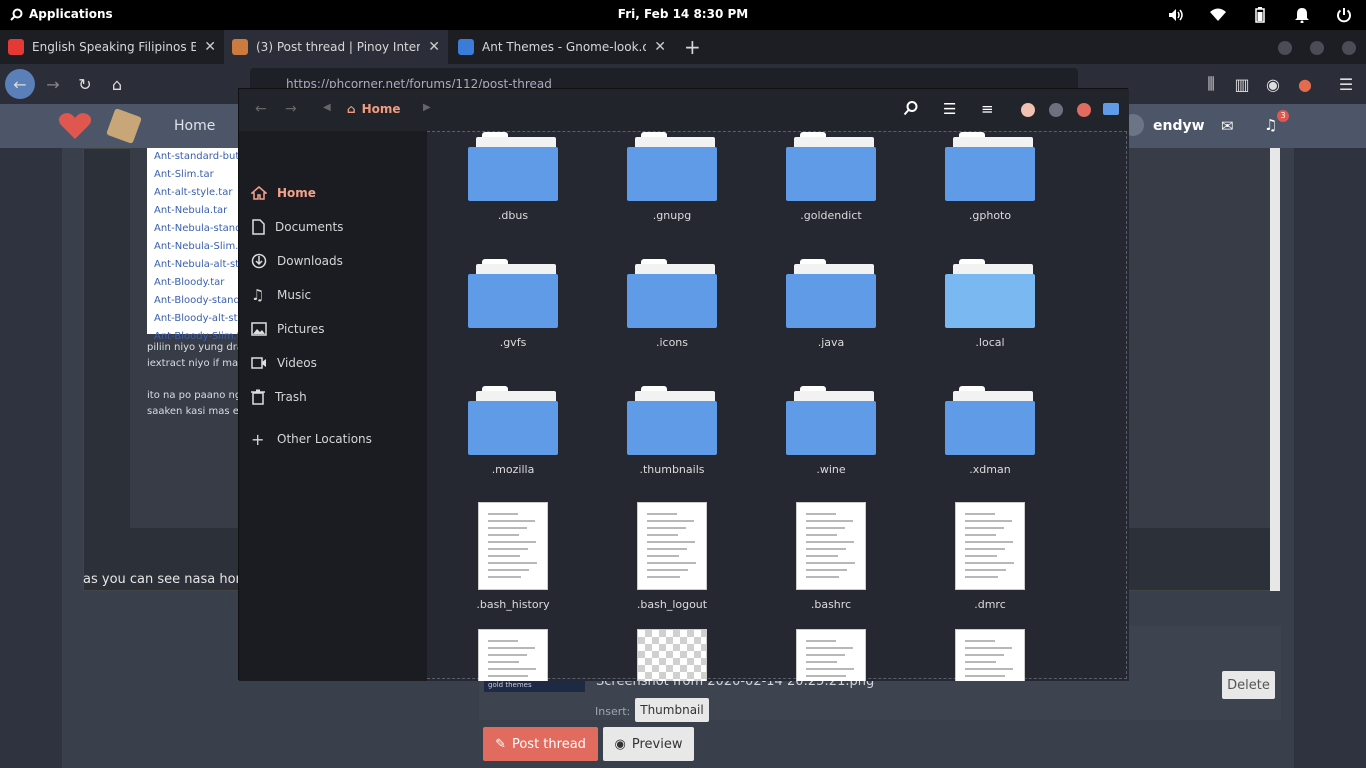 This screenshot has width=1366, height=768. What do you see at coordinates (374, 109) in the screenshot?
I see `path-crumb-home: ⌂ Home` at bounding box center [374, 109].